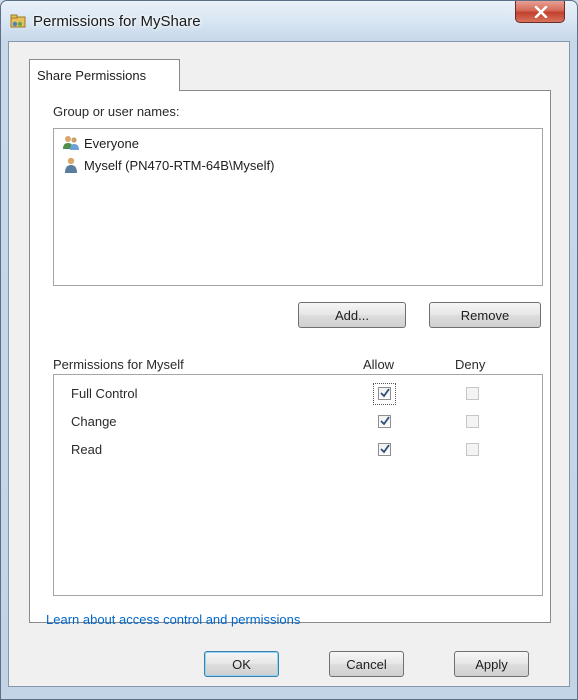  I want to click on apply-button: Apply, so click(491, 664).